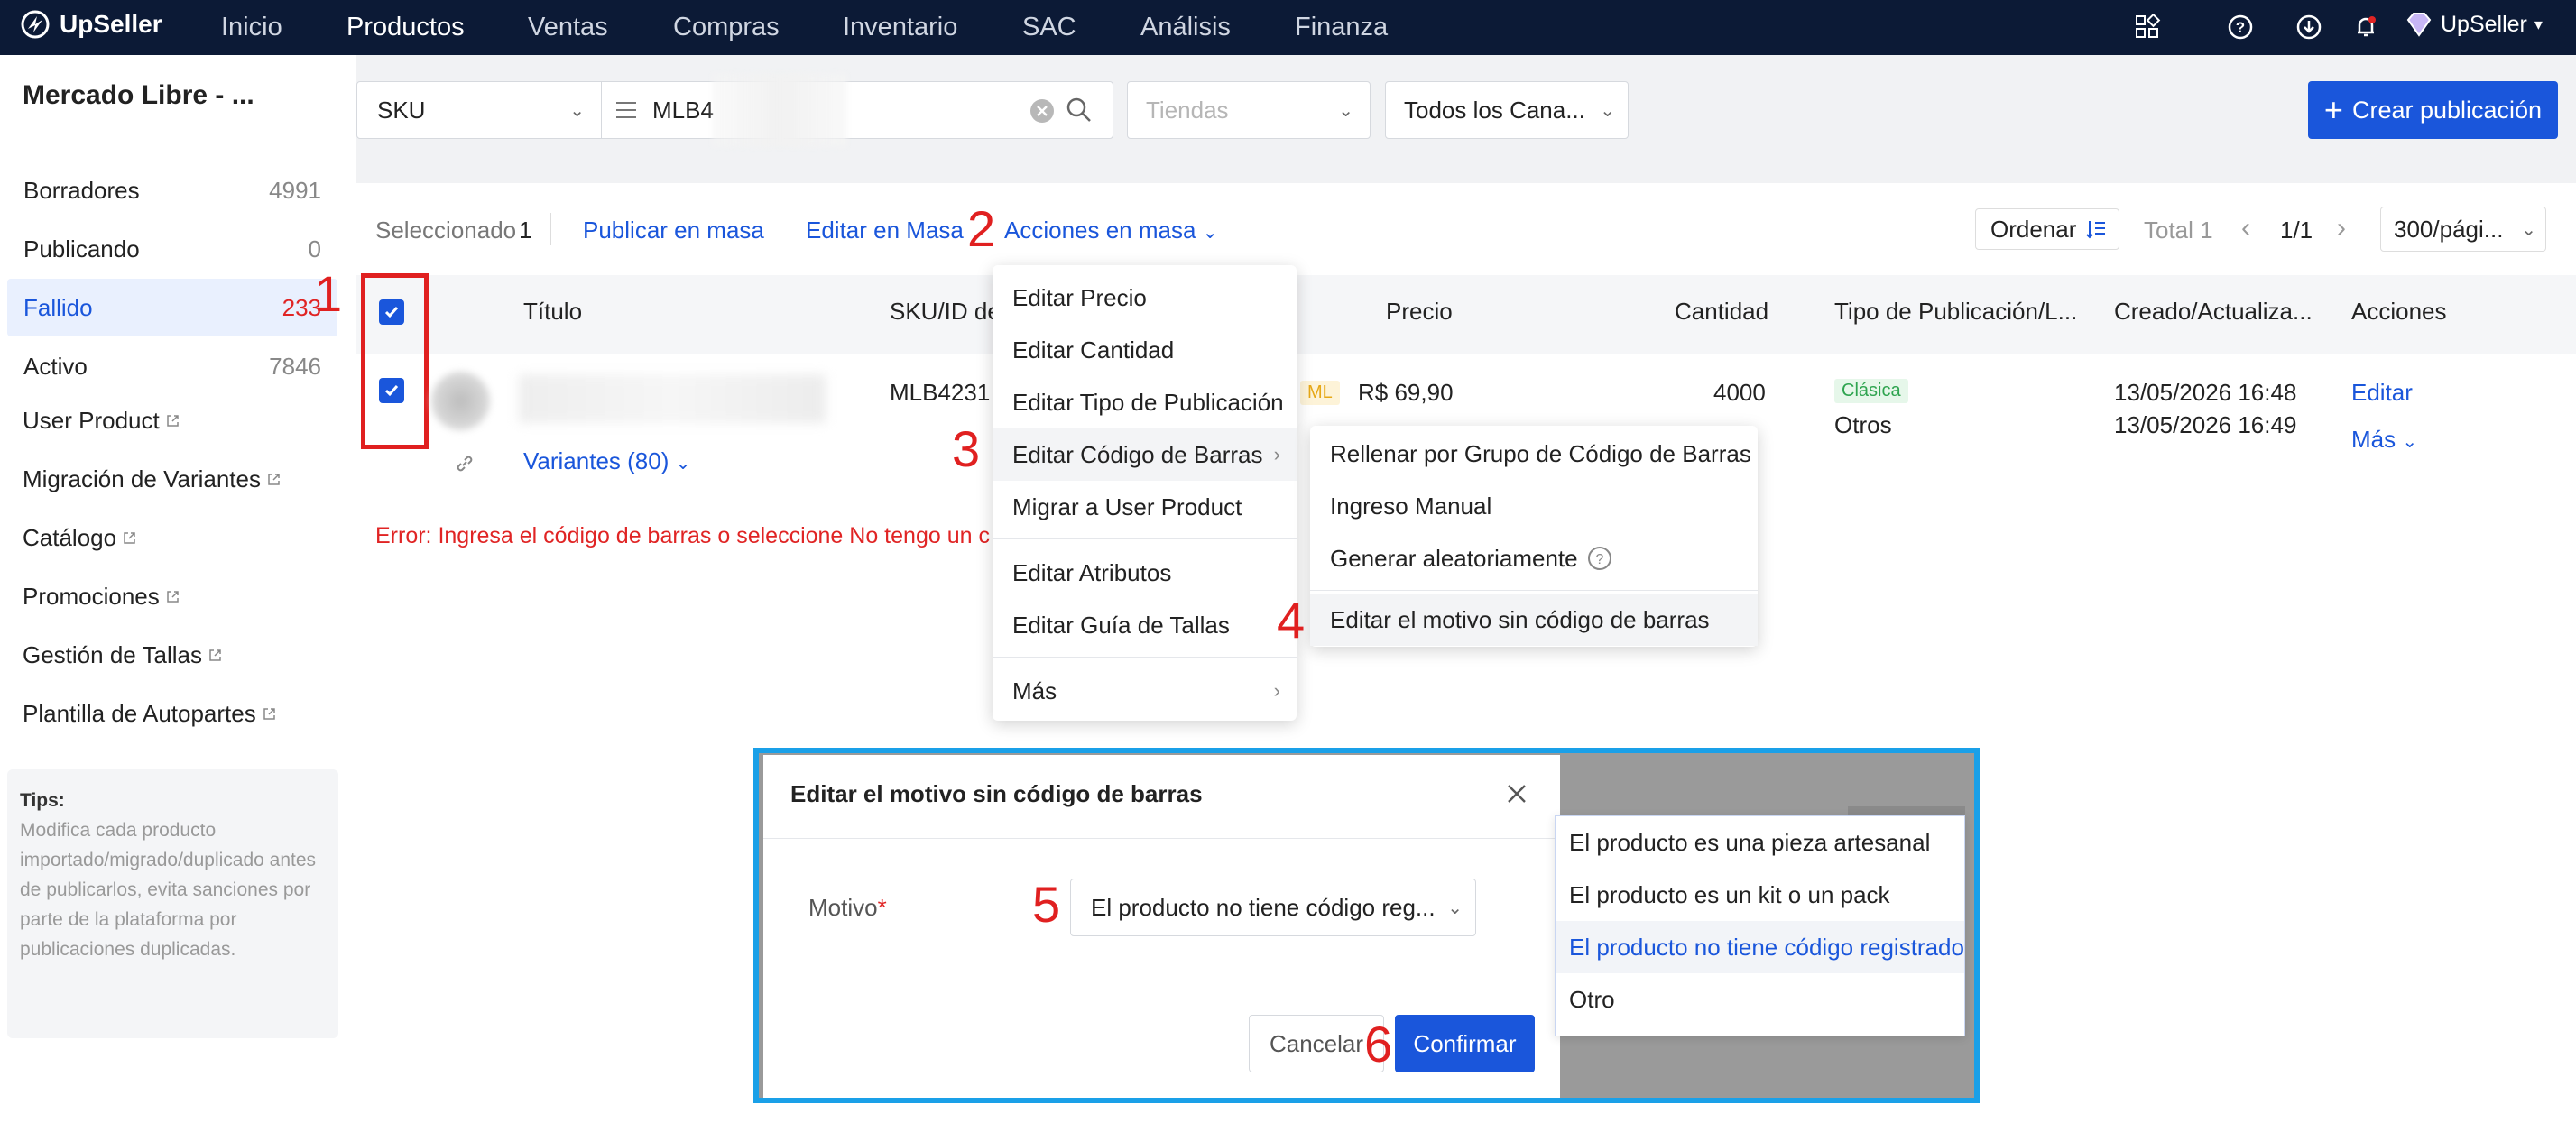  Describe the element at coordinates (2296, 230) in the screenshot. I see `page-indicator: 1/1` at that location.